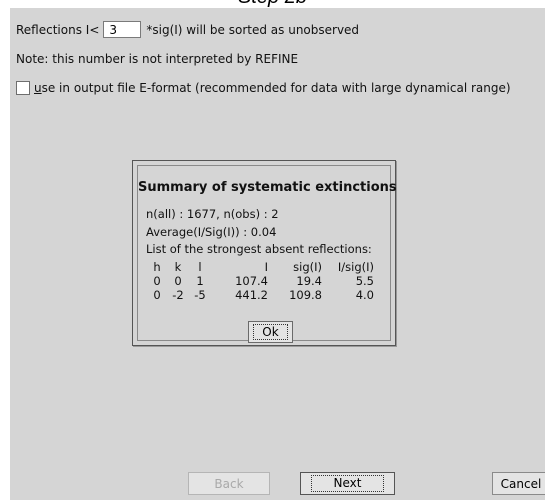  Describe the element at coordinates (200, 295) in the screenshot. I see `cell-l: -5` at that location.